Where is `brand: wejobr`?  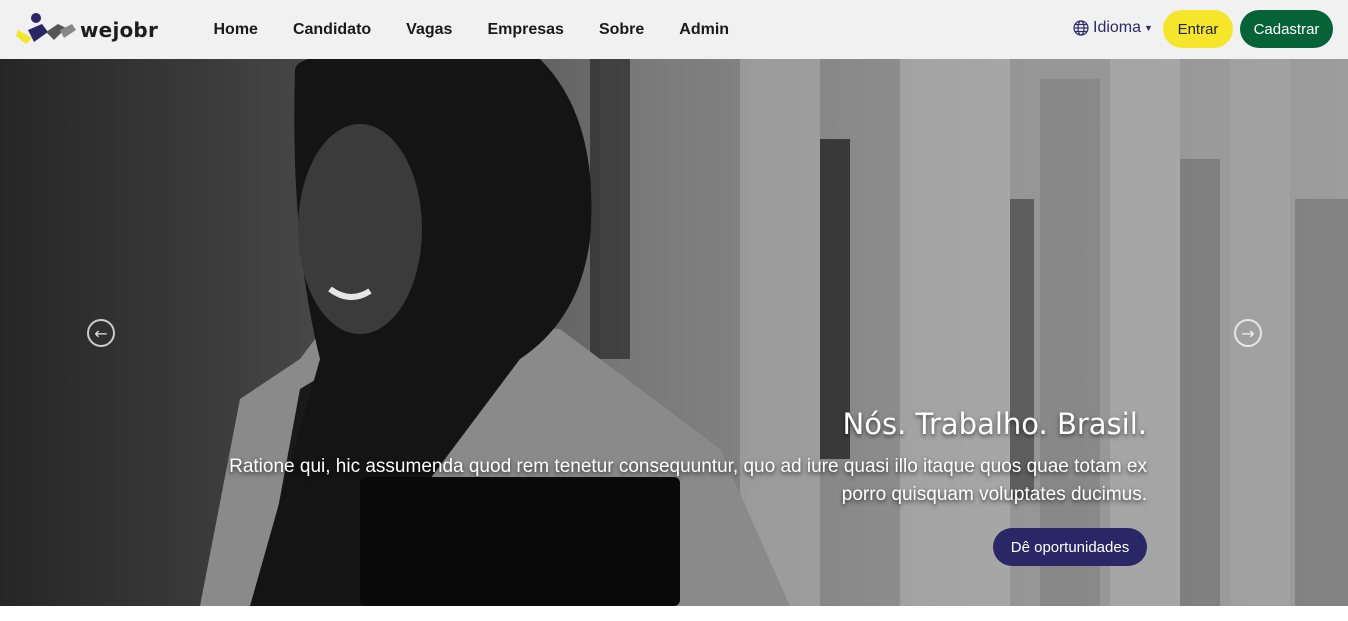
brand: wejobr is located at coordinates (87, 30).